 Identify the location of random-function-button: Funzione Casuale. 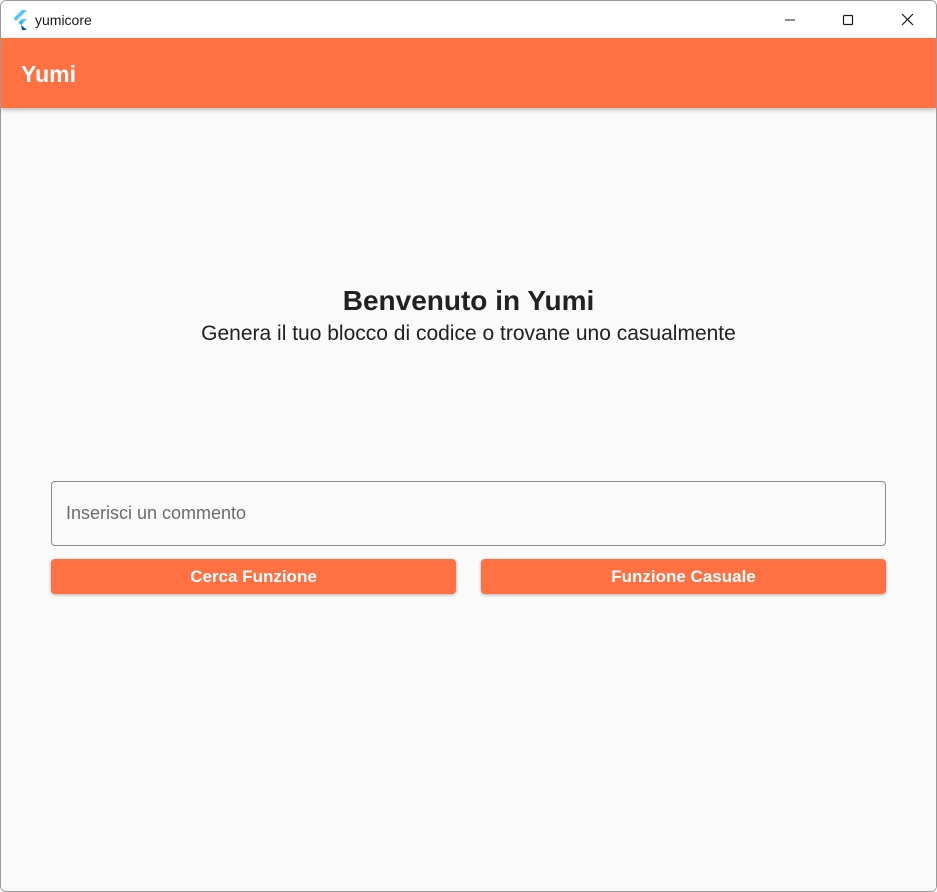
(683, 576).